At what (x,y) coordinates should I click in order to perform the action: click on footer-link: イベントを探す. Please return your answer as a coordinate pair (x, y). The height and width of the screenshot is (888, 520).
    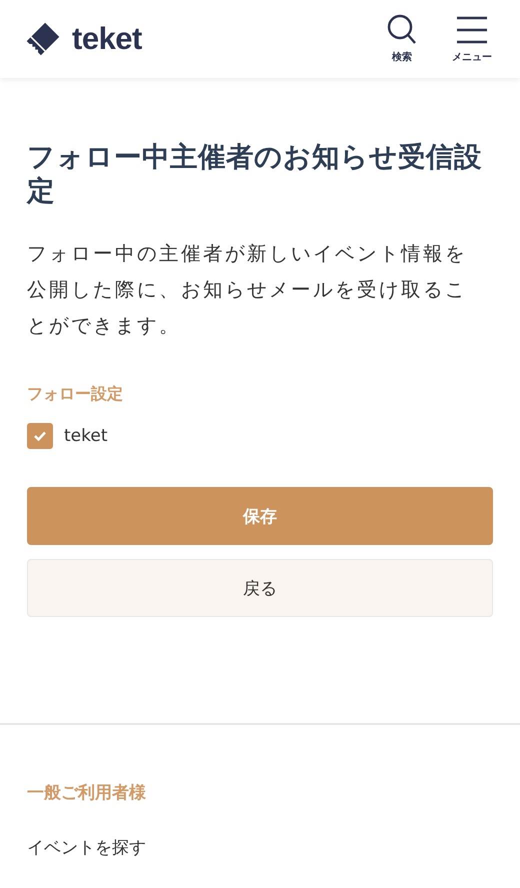
    Looking at the image, I should click on (260, 847).